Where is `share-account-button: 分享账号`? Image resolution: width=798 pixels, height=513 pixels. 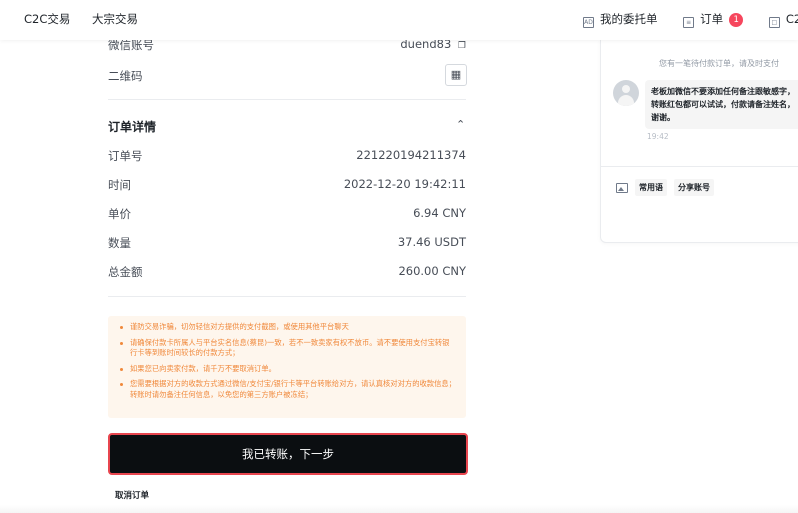
share-account-button: 分享账号 is located at coordinates (694, 187).